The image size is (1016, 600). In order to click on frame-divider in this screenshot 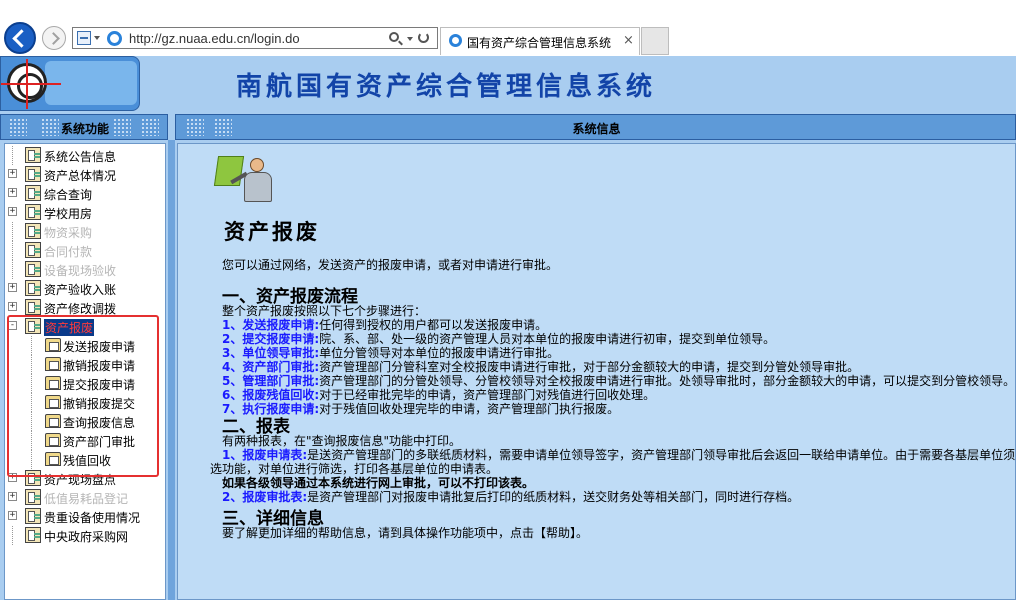, I will do `click(171, 370)`.